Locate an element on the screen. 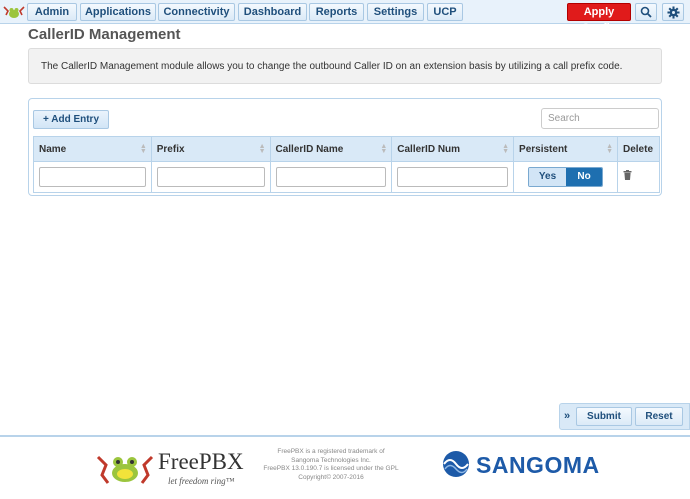  cell-delete is located at coordinates (638, 177).